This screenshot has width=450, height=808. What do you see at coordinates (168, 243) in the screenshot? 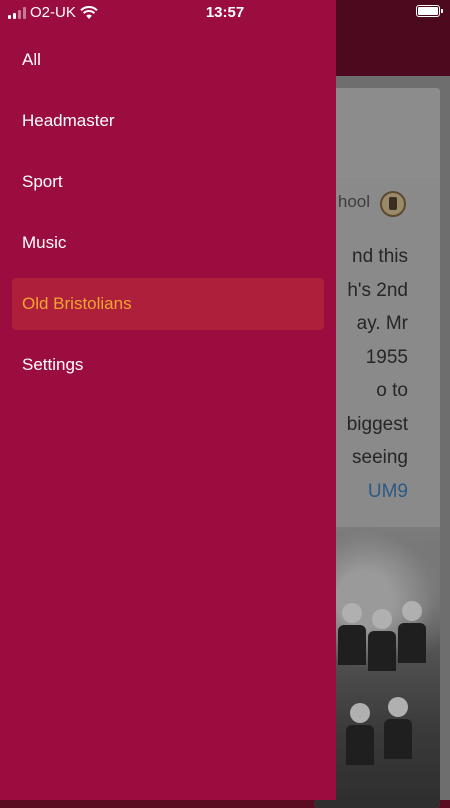
I see `menu-item-music: Music` at bounding box center [168, 243].